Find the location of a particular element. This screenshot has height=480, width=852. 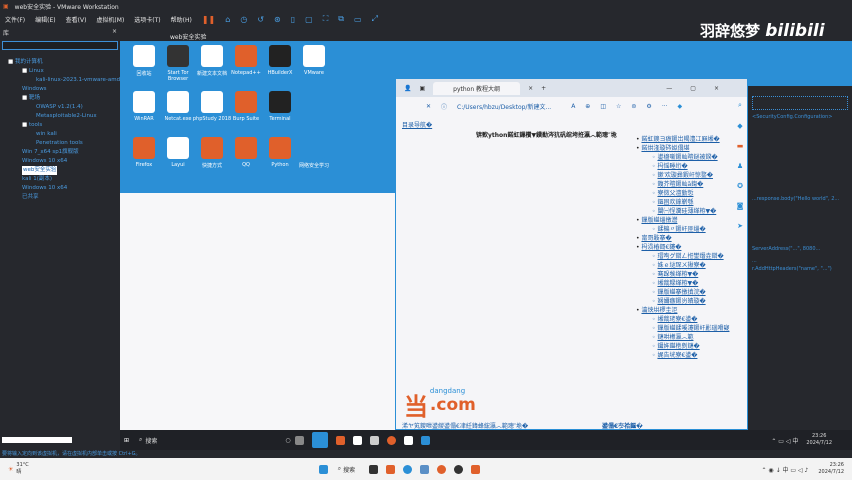

toc-link: 鏈哄櫒瀛︿範 is located at coordinates (675, 337).